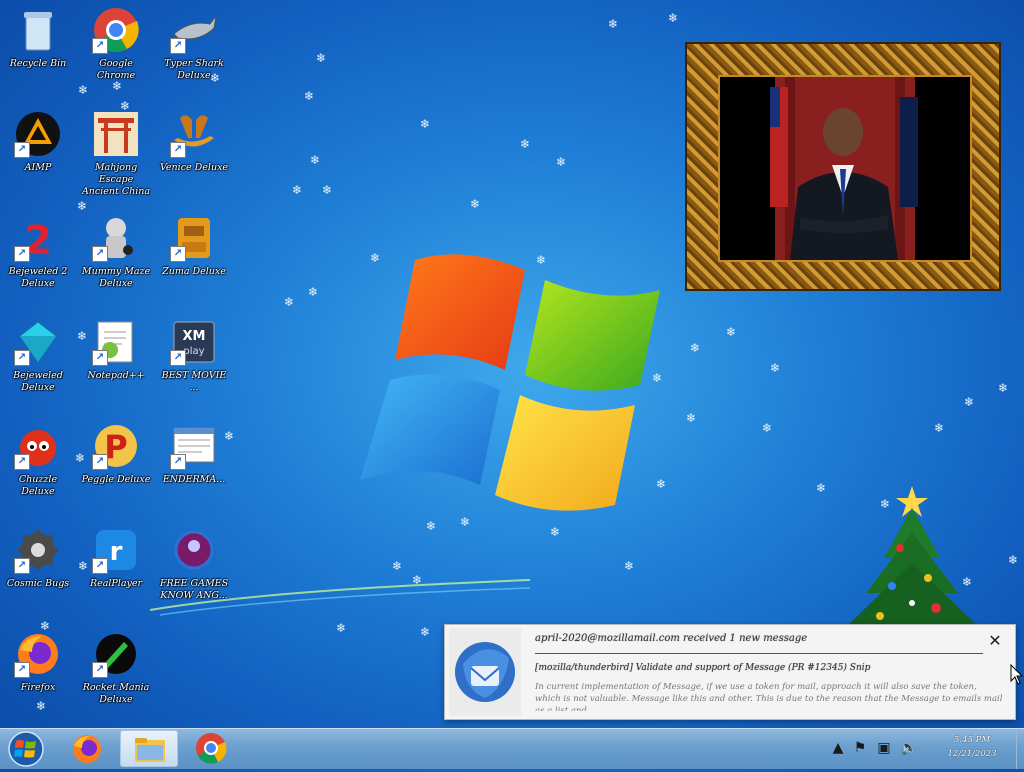  I want to click on desktop-icon-label: Peggle Deluxe, so click(116, 479).